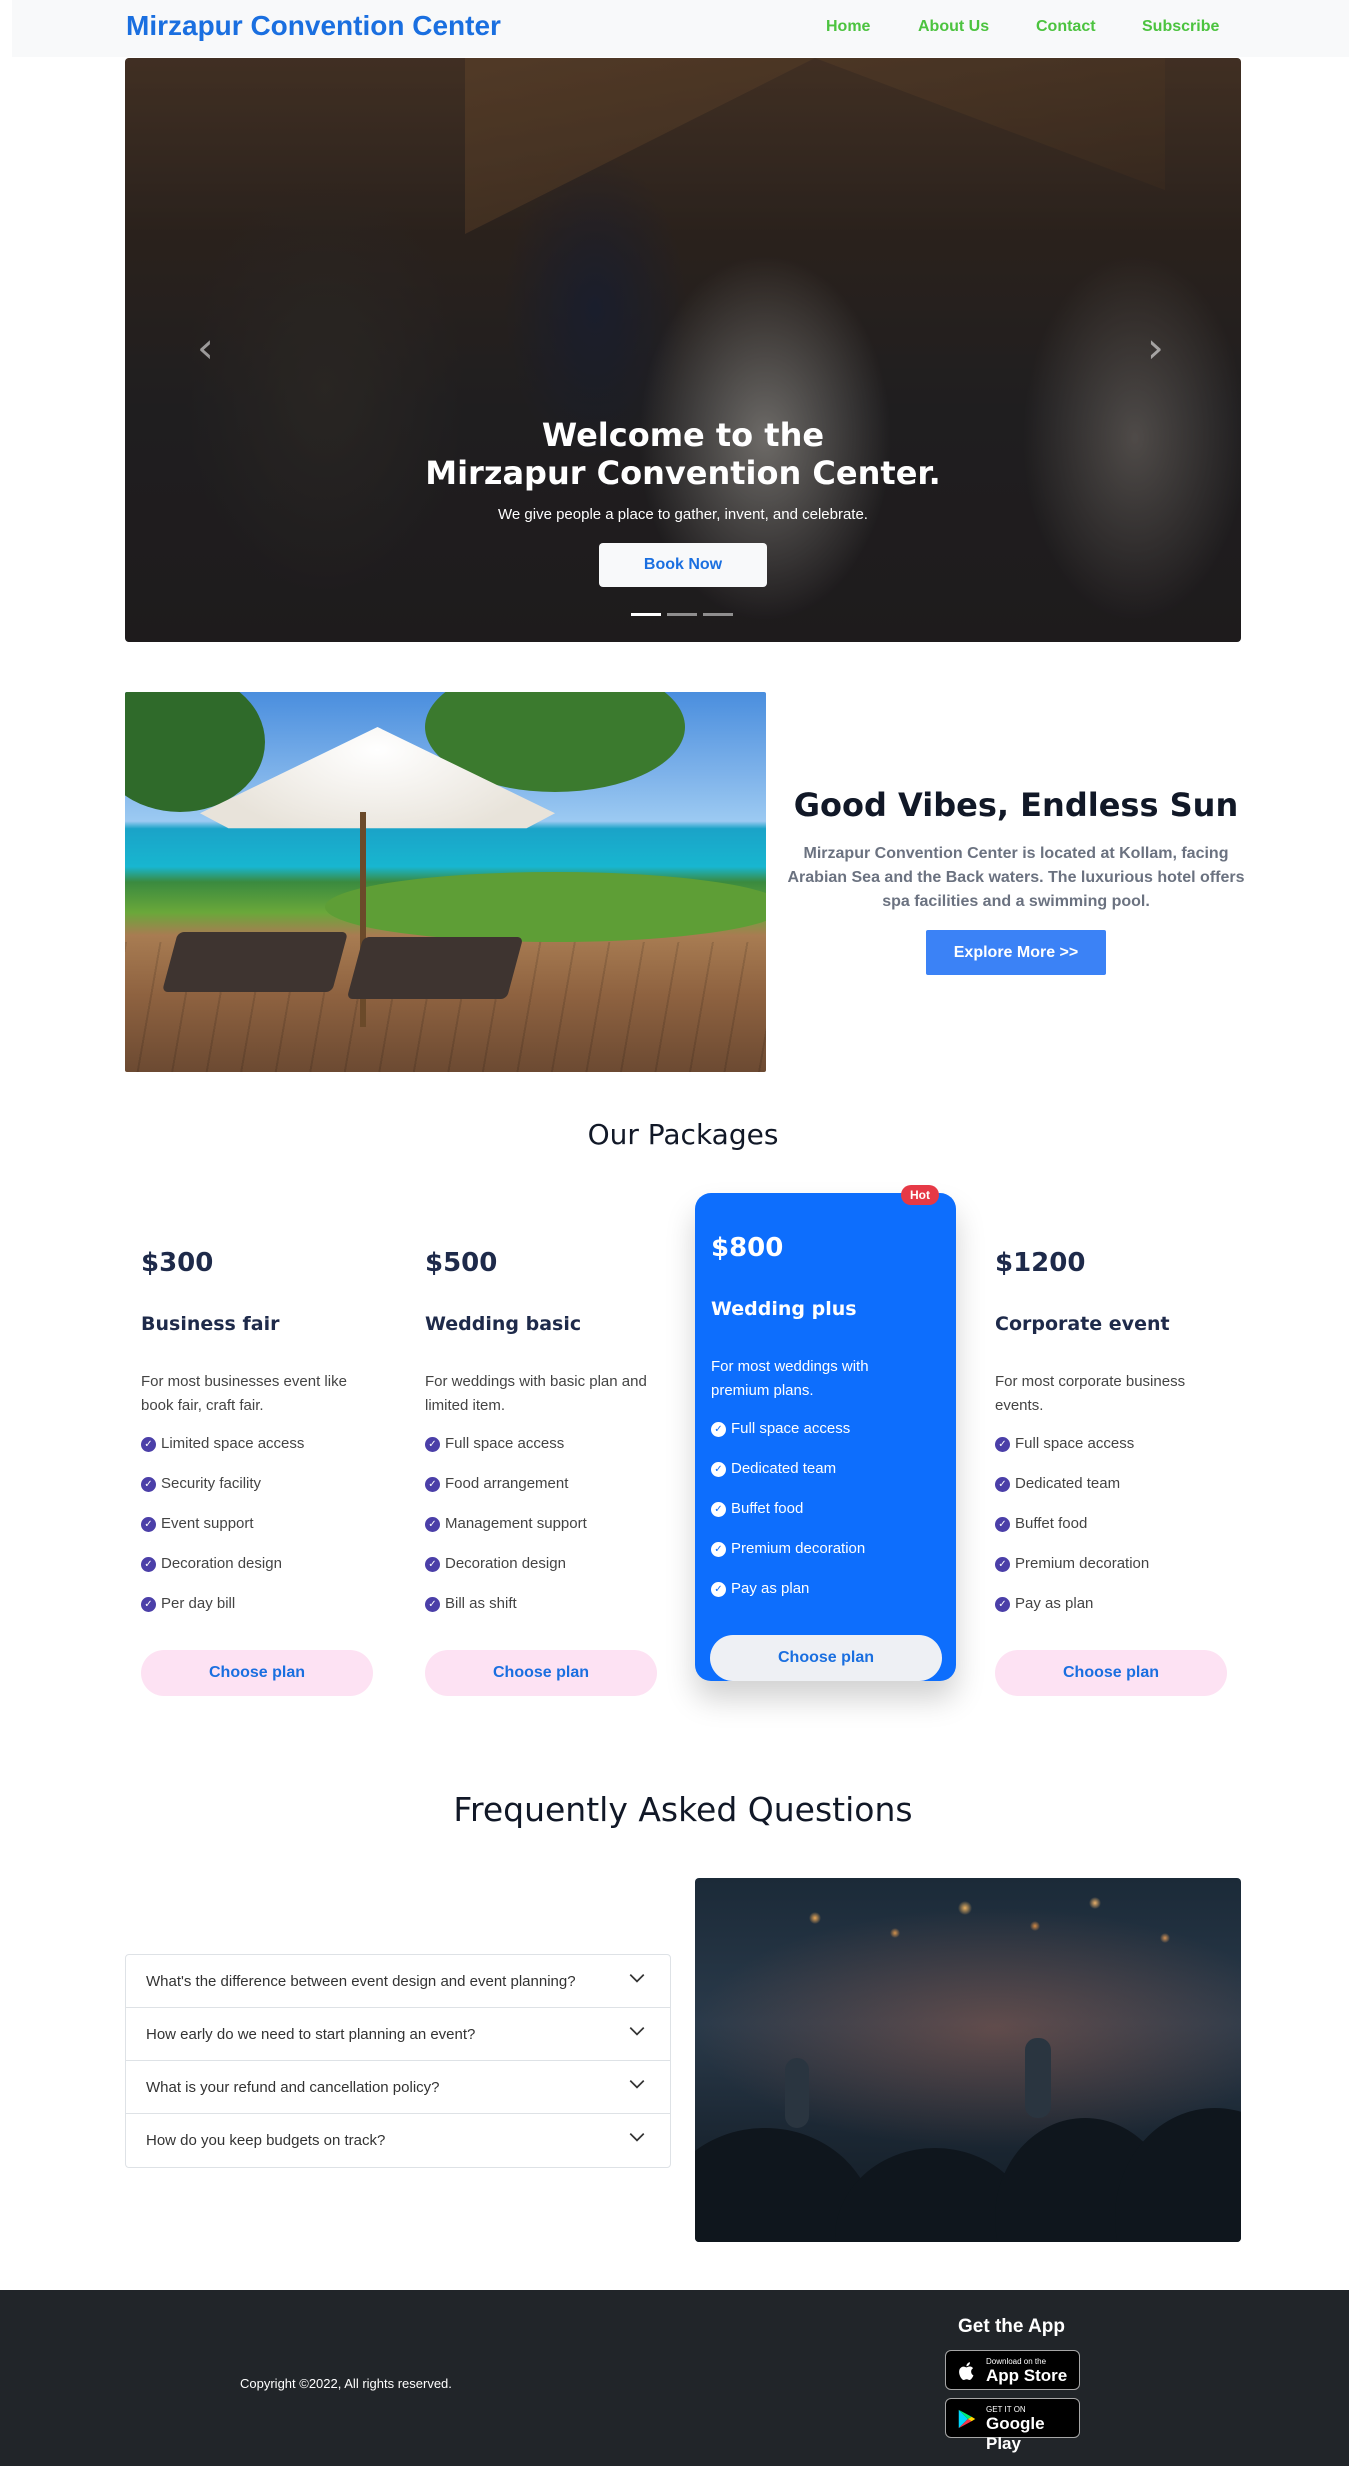 This screenshot has height=2466, width=1349. What do you see at coordinates (1089, 27) in the screenshot?
I see `nav-link-contact: Contact` at bounding box center [1089, 27].